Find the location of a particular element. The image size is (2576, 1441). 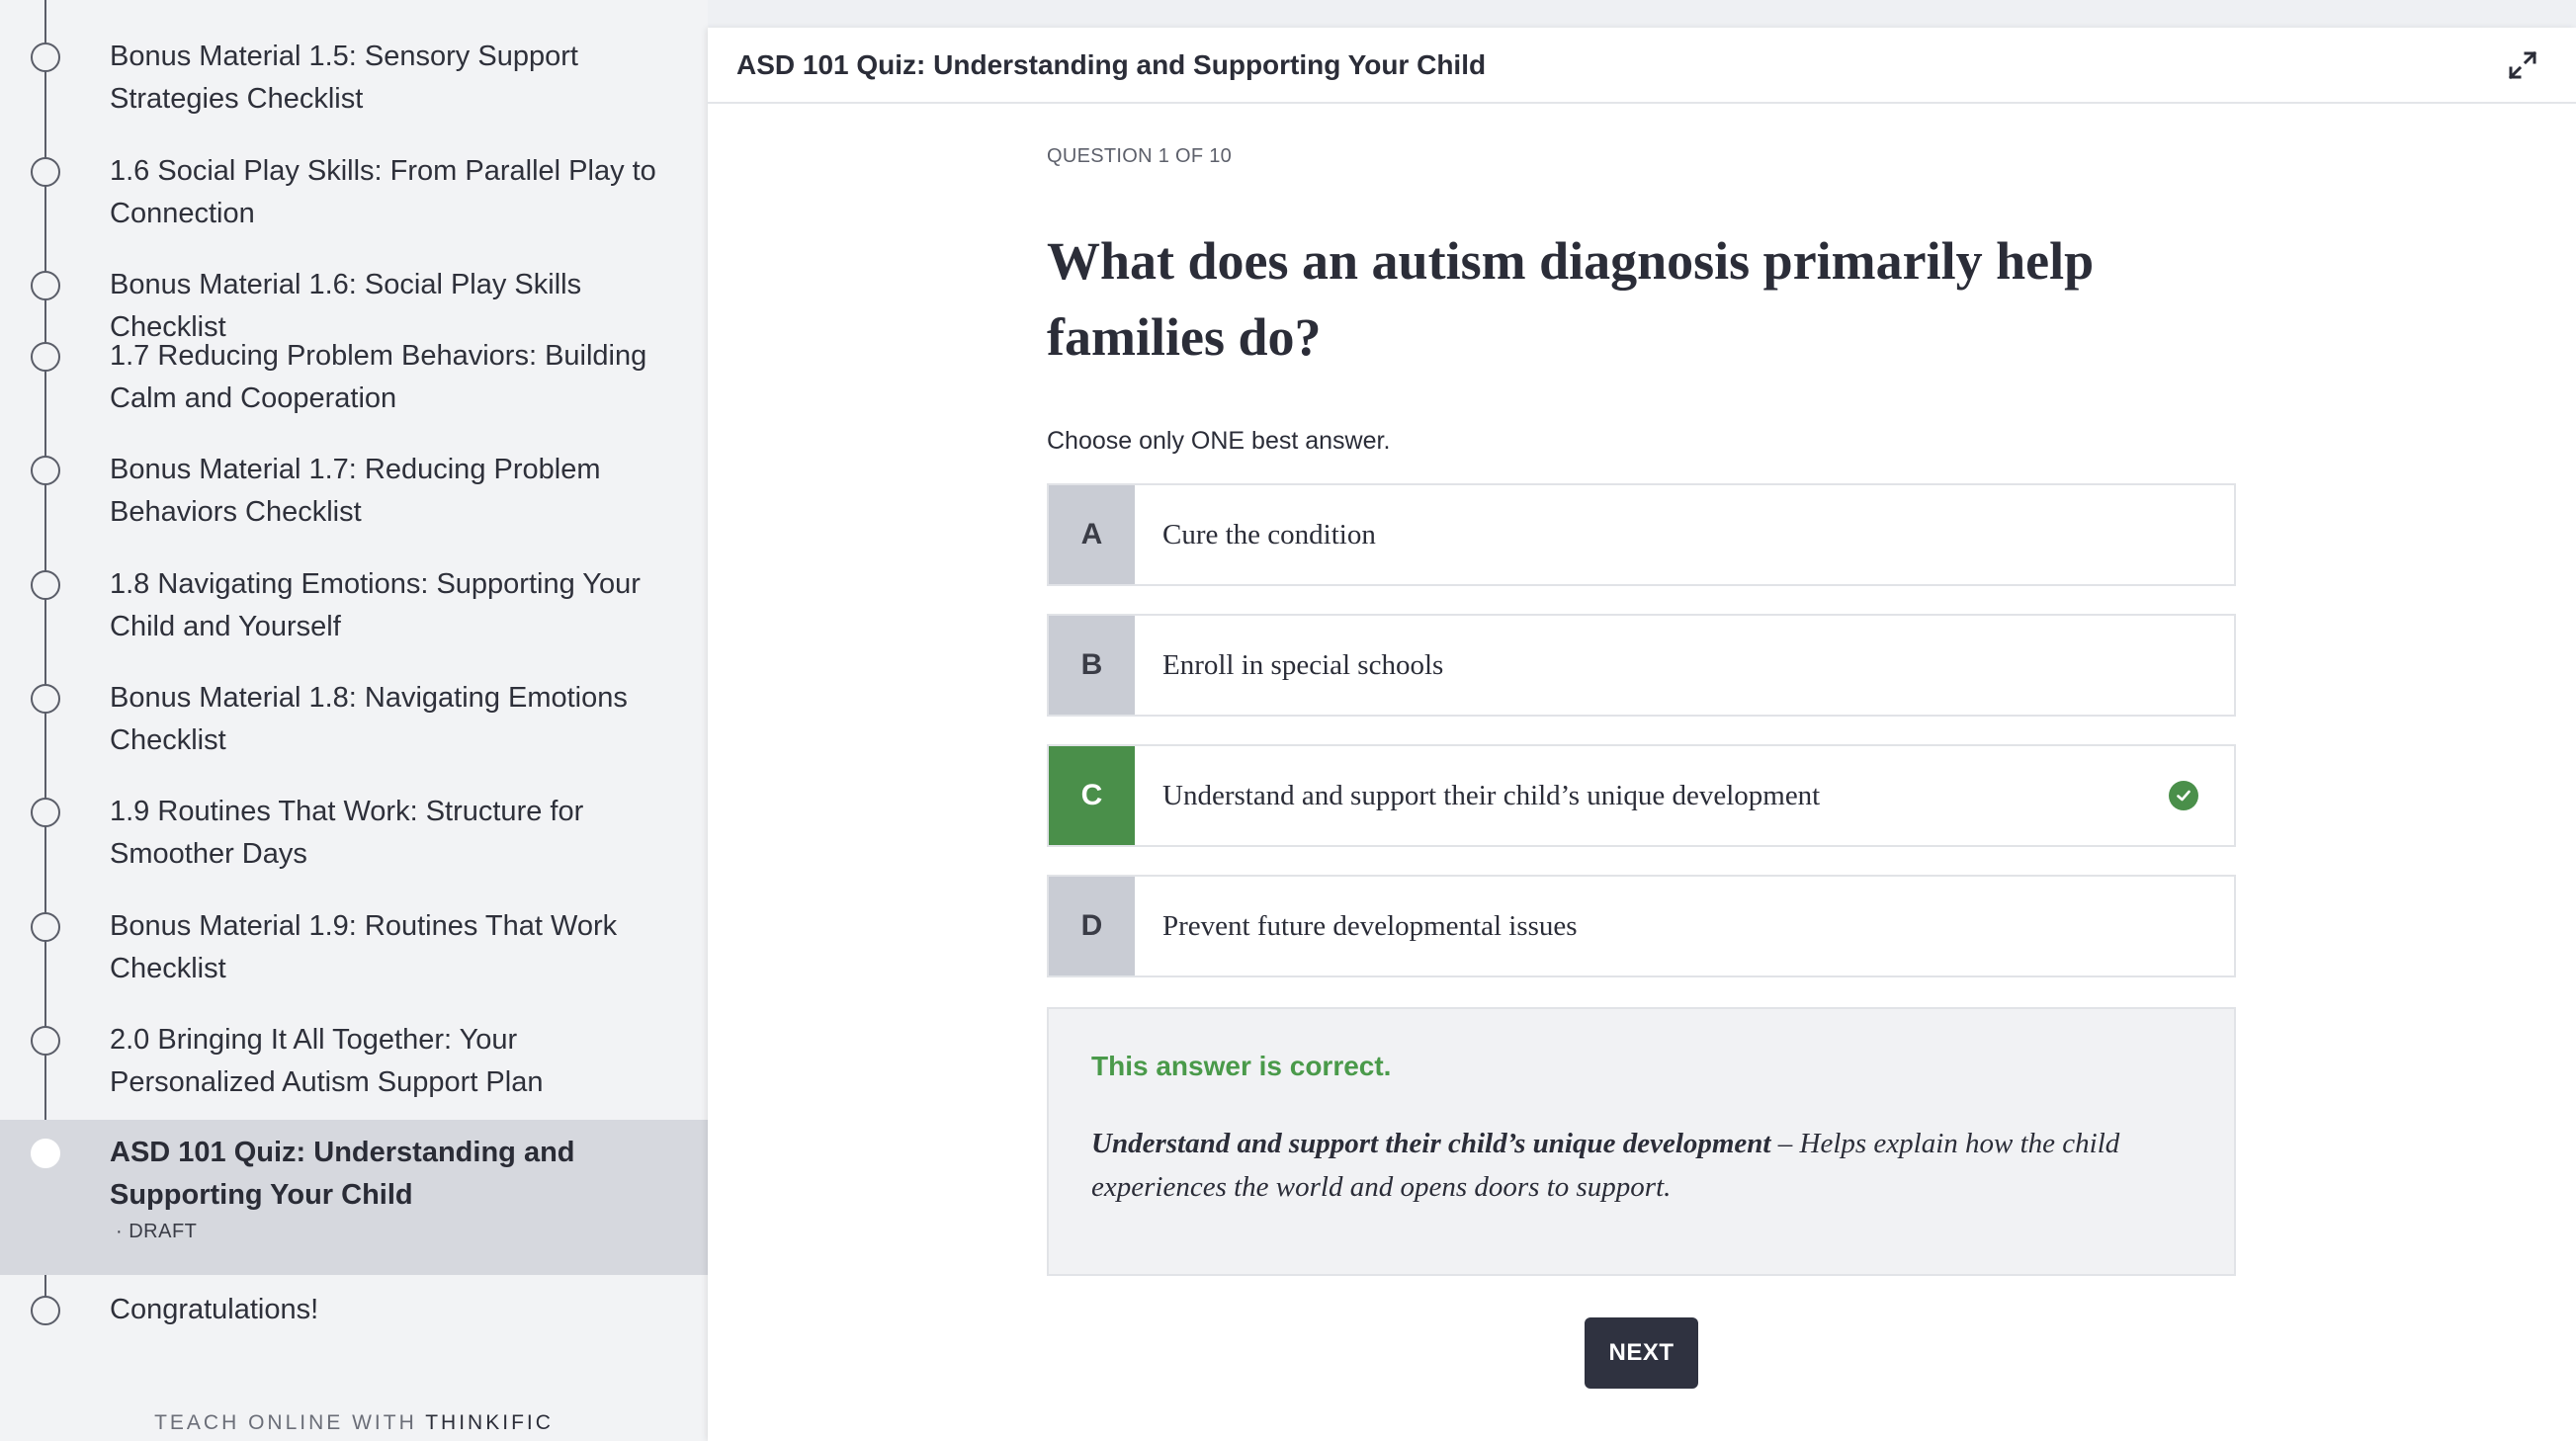

question-progress: QUESTION 1 OF 10 is located at coordinates (1140, 156).